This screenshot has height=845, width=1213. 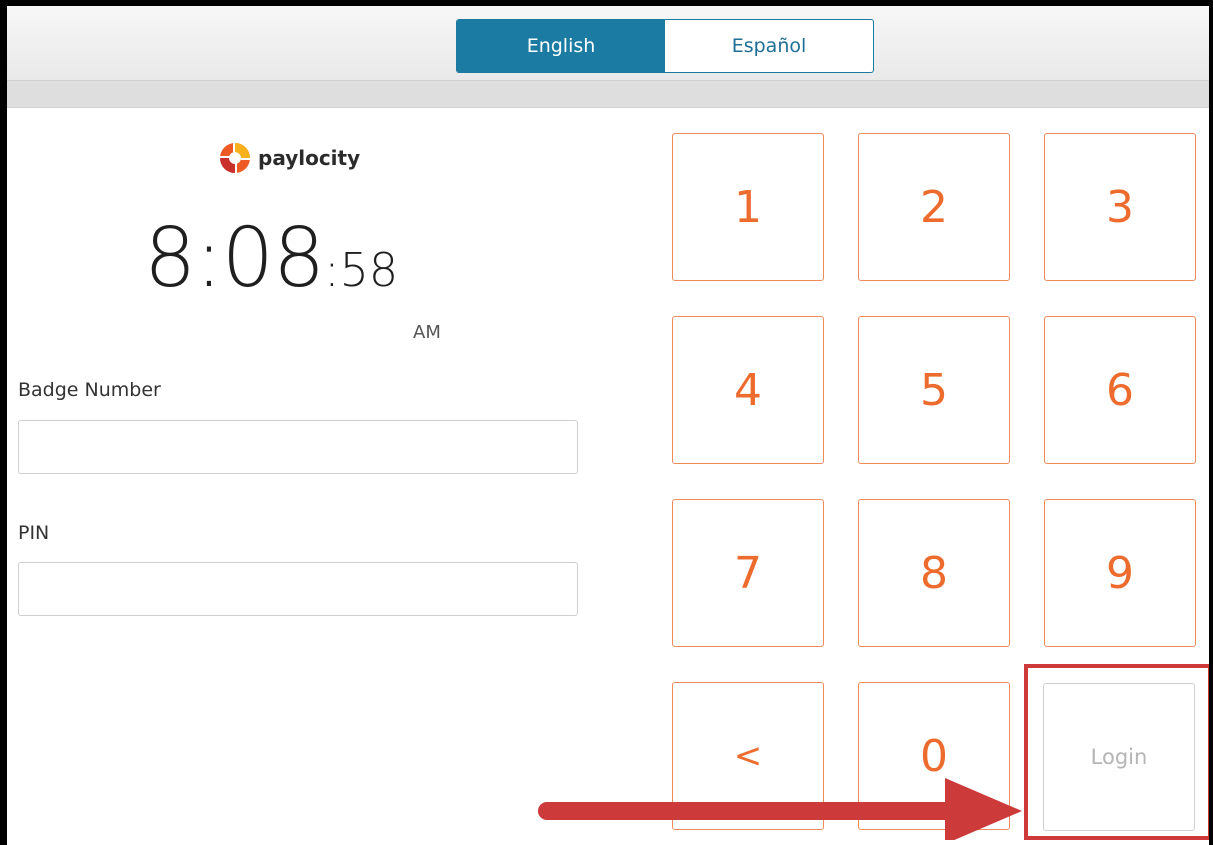 I want to click on keypad-key-2: 2, so click(x=934, y=207).